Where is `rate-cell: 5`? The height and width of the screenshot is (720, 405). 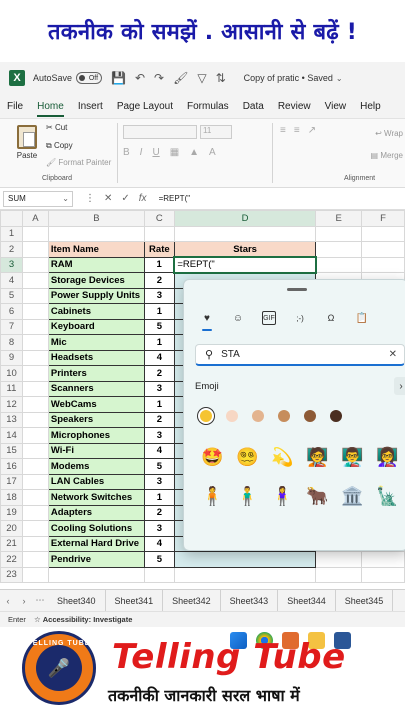 rate-cell: 5 is located at coordinates (159, 559).